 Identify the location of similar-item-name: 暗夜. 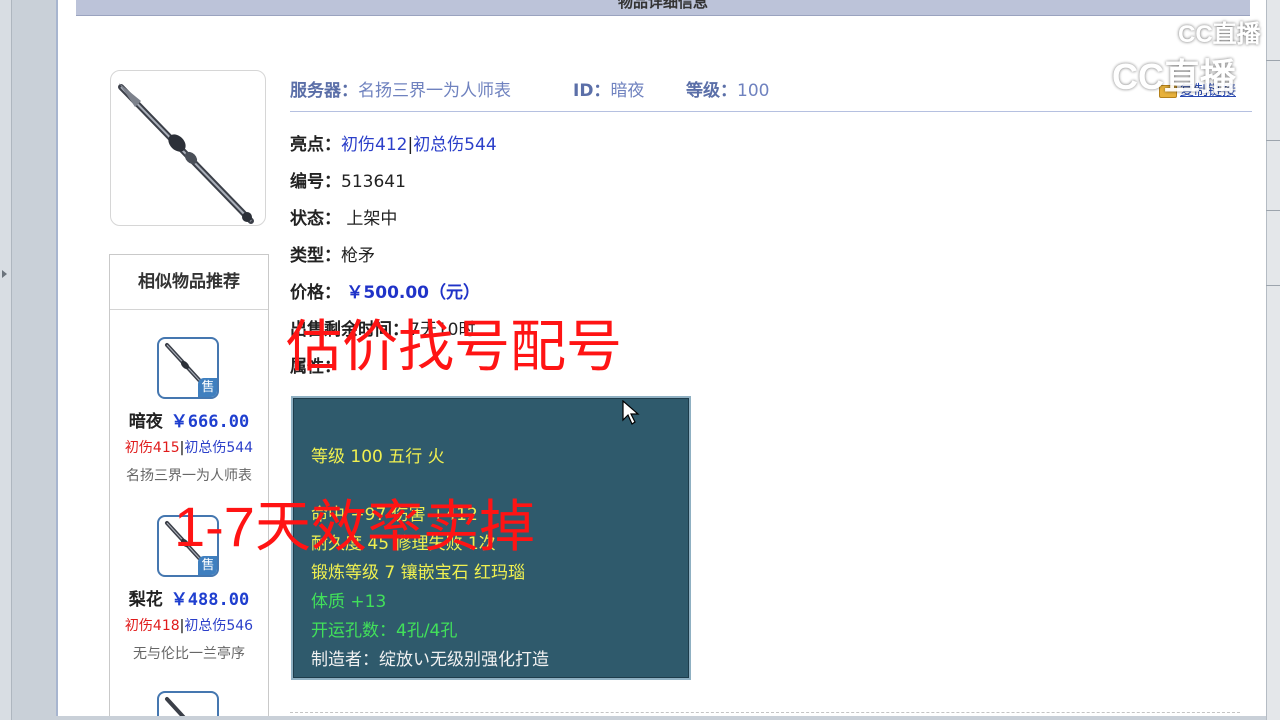
(145, 422).